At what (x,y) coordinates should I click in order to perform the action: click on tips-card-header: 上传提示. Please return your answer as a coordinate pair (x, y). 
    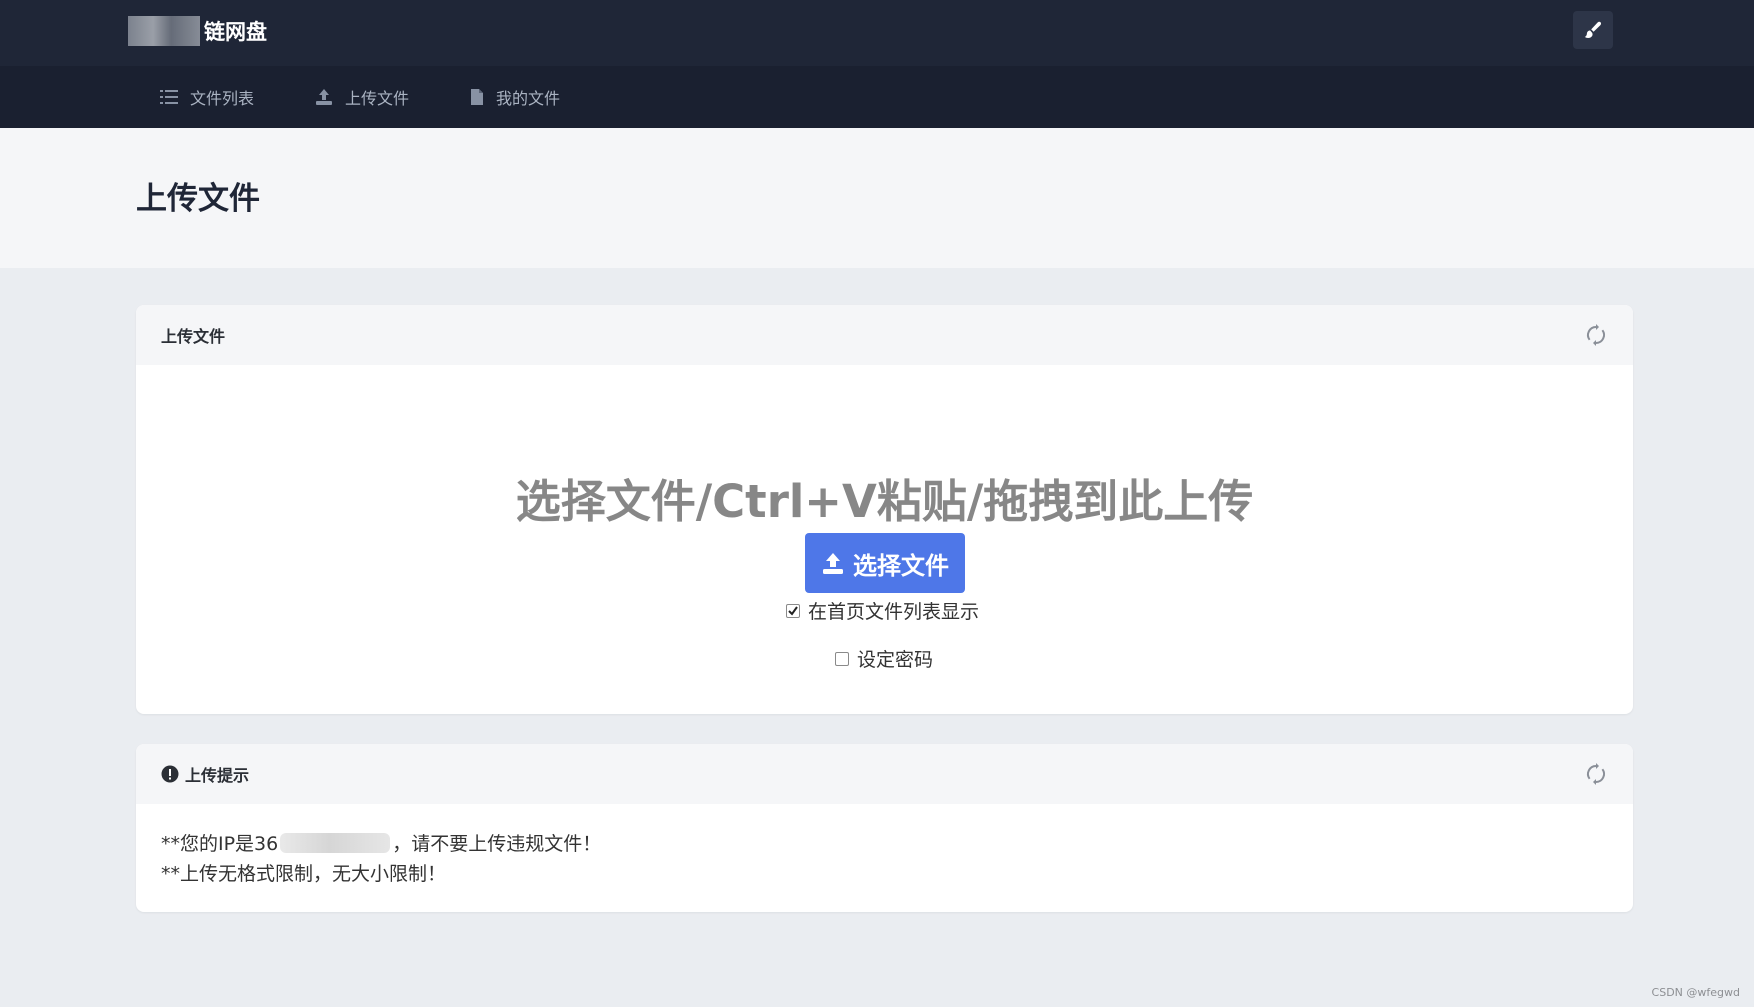
    Looking at the image, I should click on (884, 774).